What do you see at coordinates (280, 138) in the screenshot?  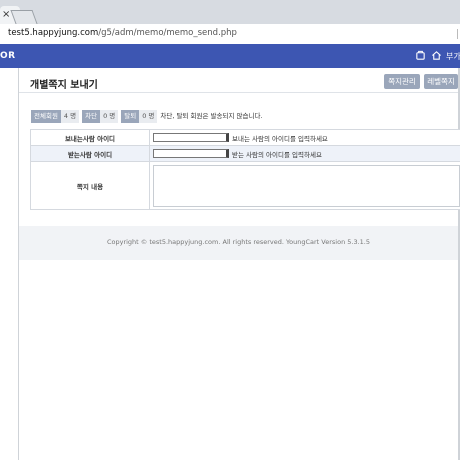 I see `sender-hint: 보내는 사람의 아이디를 입력하세요` at bounding box center [280, 138].